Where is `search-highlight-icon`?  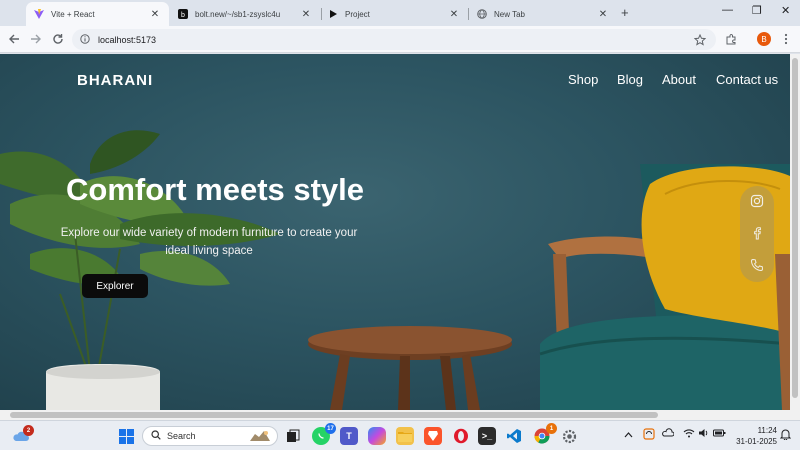
search-highlight-icon is located at coordinates (260, 437).